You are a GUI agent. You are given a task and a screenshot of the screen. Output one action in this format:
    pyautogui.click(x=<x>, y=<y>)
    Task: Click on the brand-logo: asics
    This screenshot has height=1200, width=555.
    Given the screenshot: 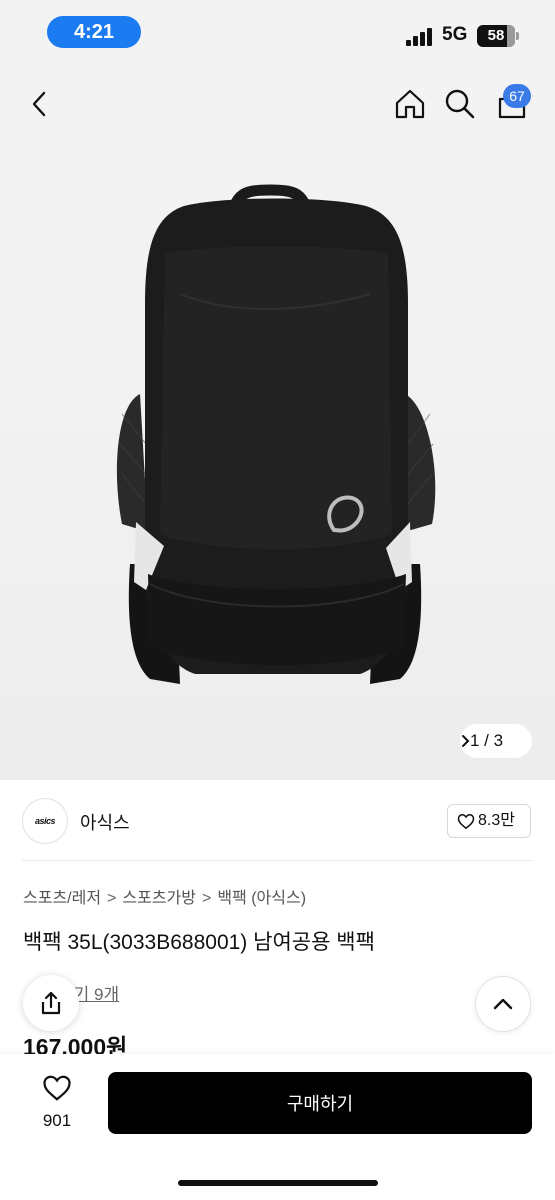 What is the action you would take?
    pyautogui.click(x=45, y=821)
    